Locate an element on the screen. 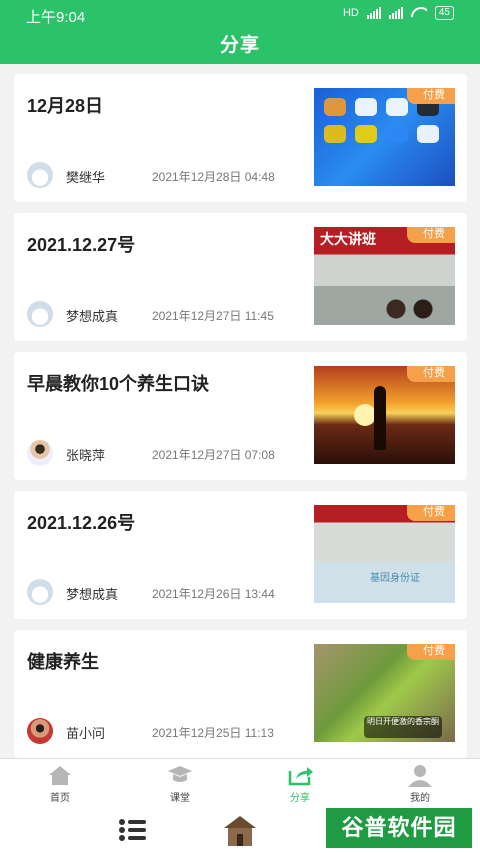  post-title: 健康养生 is located at coordinates (63, 662).